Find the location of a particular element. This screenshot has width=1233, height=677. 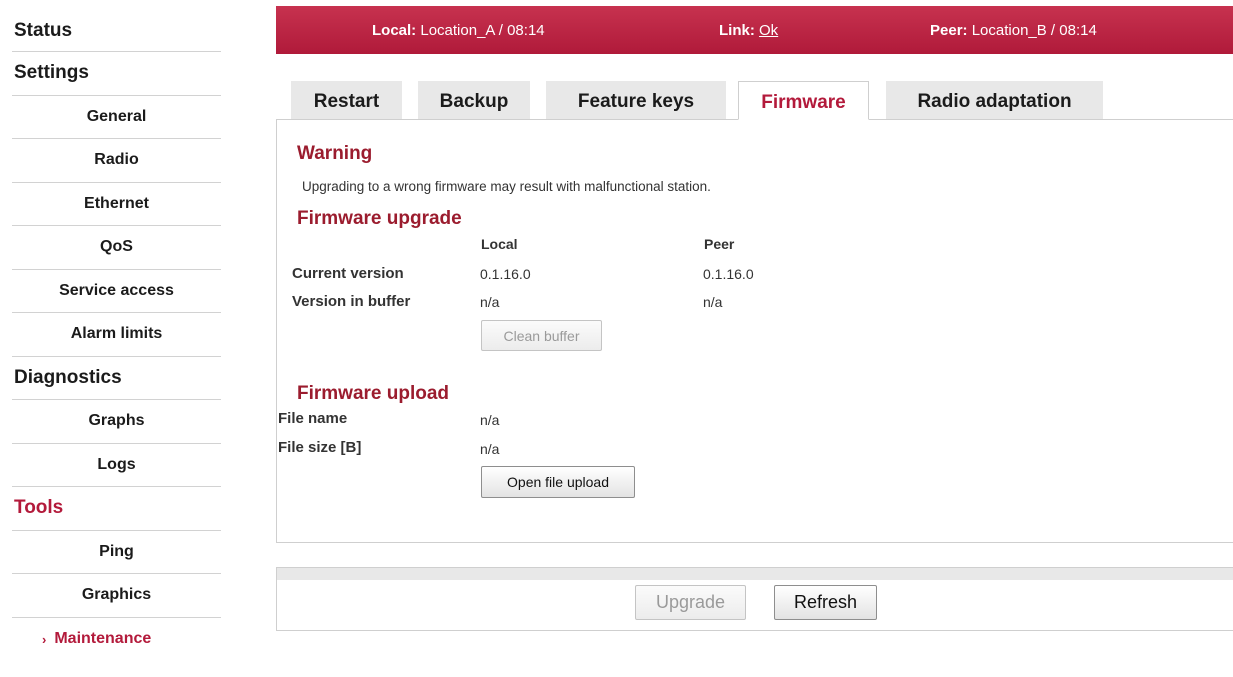

sidebar-item-label: Service access is located at coordinates (116, 290).